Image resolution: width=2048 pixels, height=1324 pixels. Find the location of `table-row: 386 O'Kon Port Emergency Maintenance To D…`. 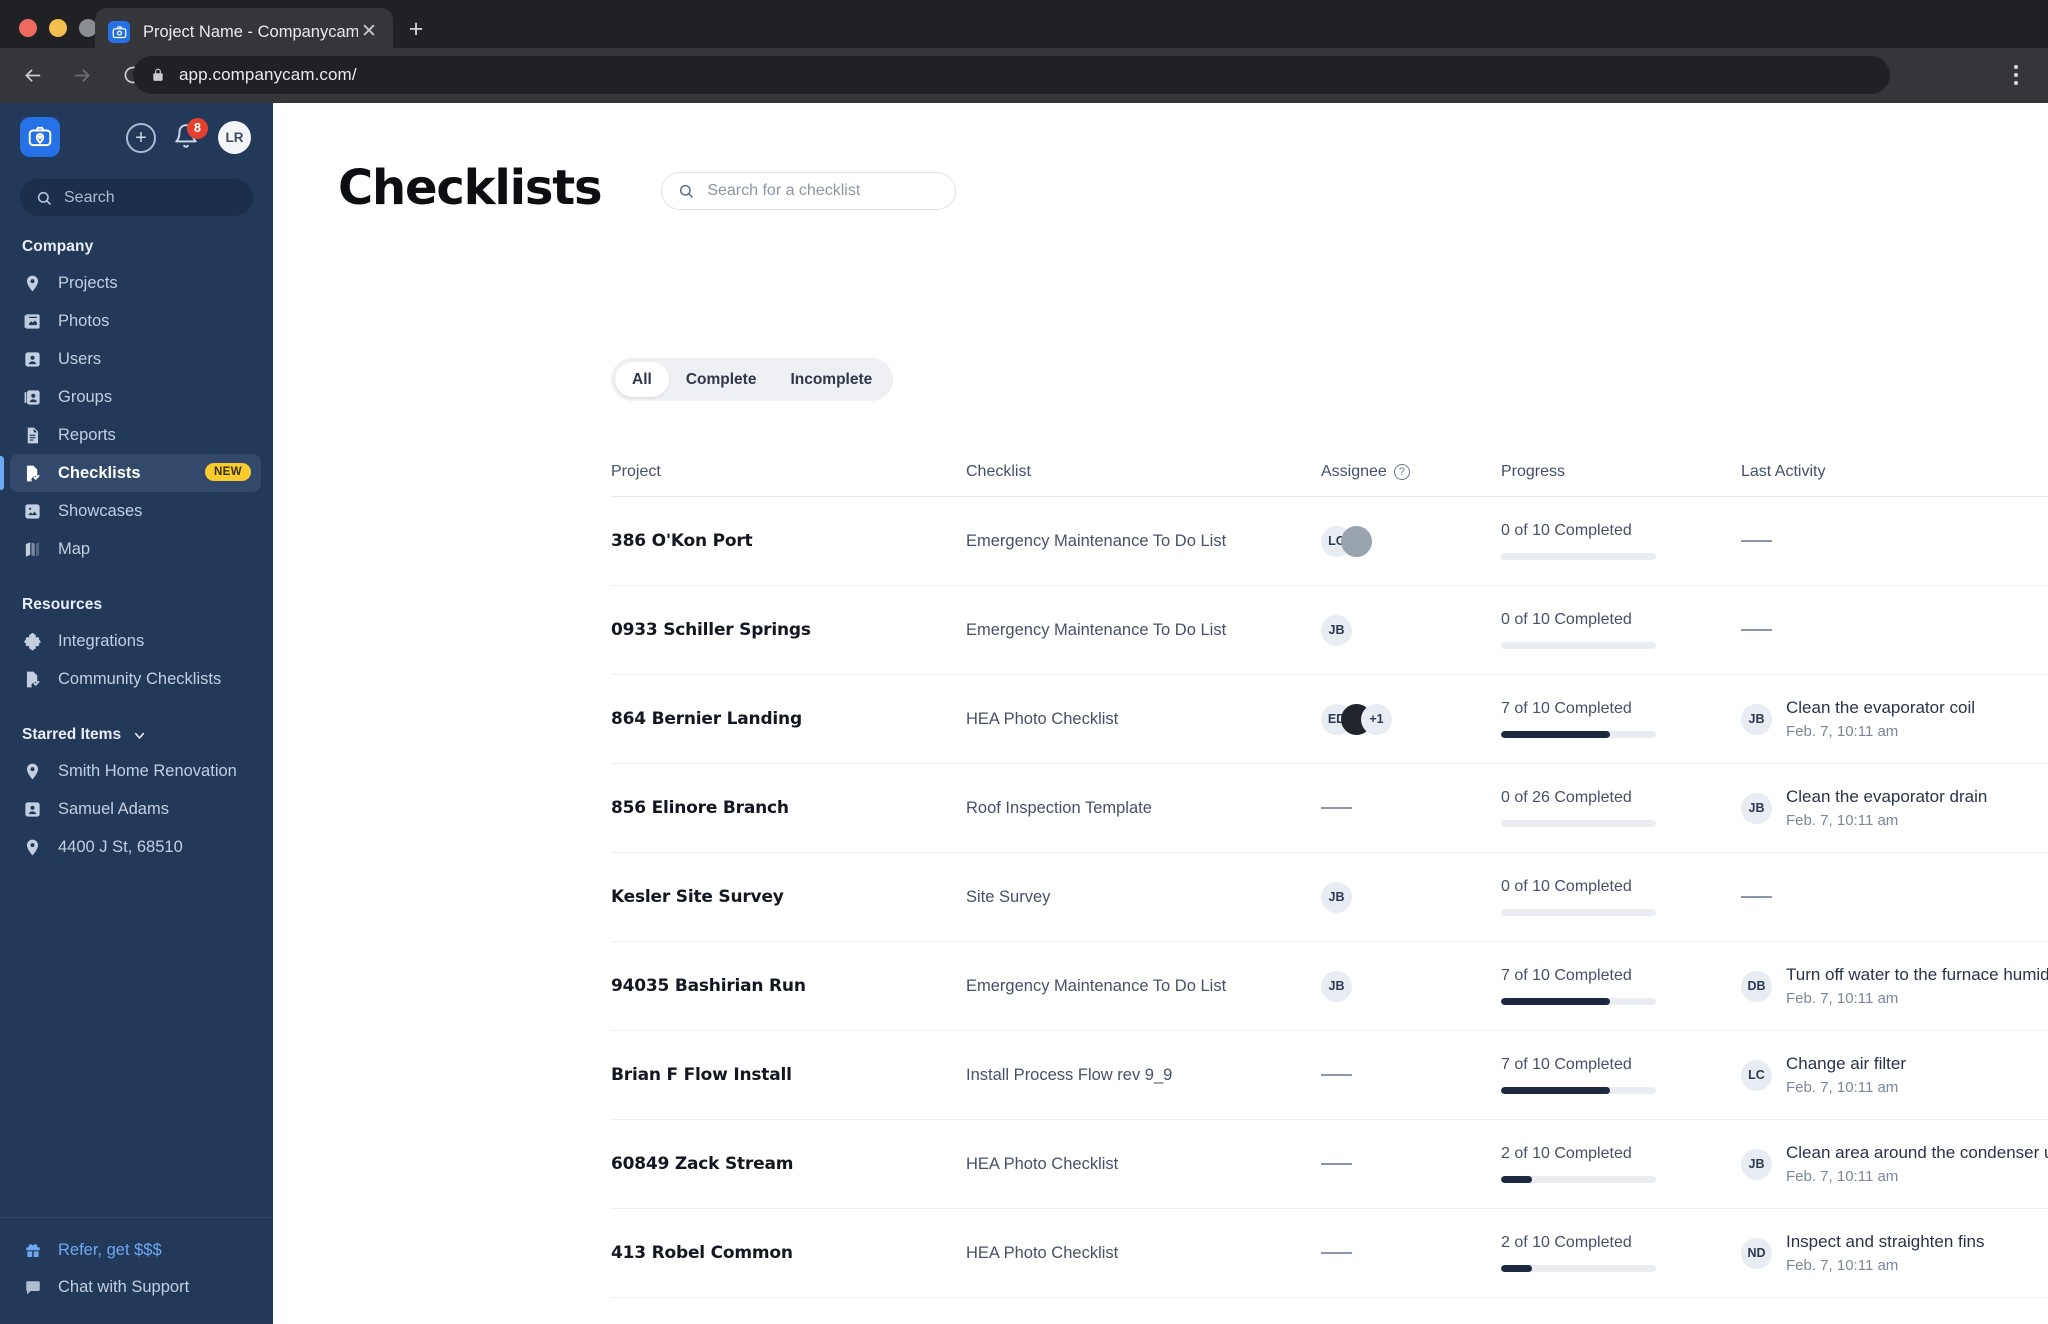

table-row: 386 O'Kon Port Emergency Maintenance To D… is located at coordinates (1329, 541).